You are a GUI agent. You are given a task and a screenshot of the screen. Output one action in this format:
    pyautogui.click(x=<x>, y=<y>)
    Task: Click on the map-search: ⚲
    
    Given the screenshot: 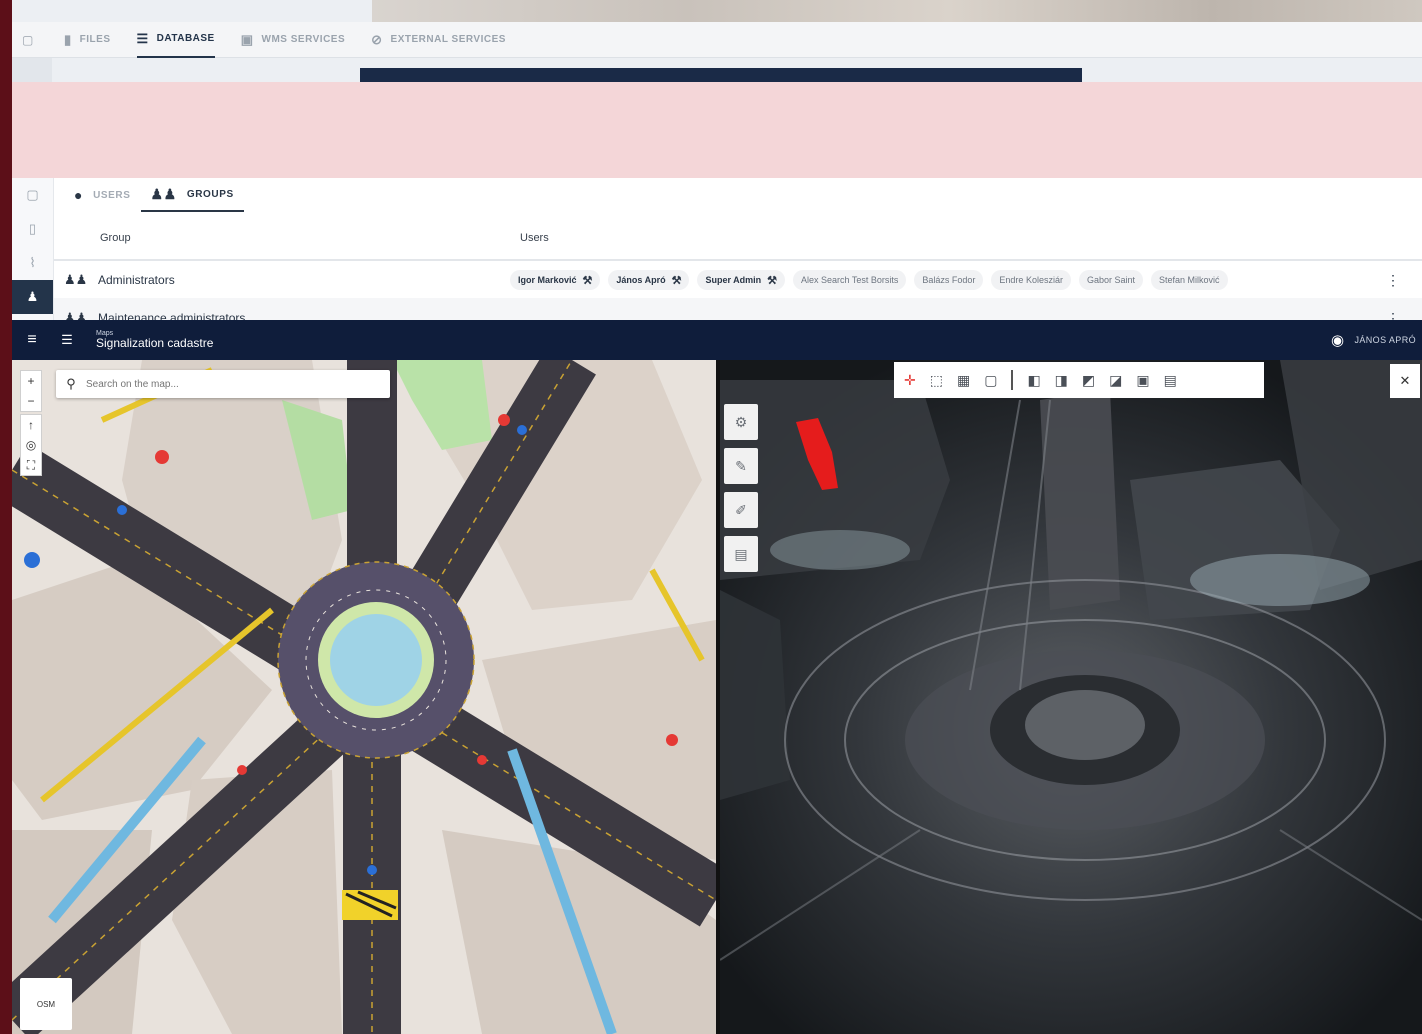 What is the action you would take?
    pyautogui.click(x=223, y=384)
    